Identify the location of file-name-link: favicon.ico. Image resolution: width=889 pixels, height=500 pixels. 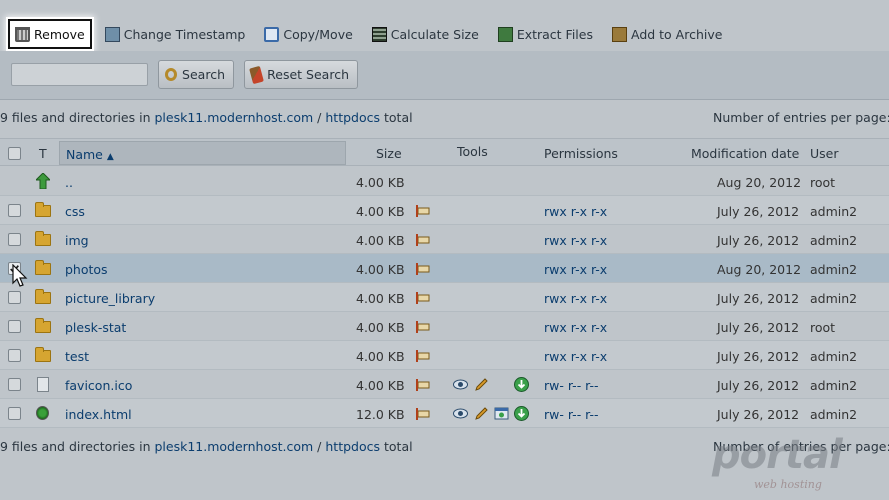
(98, 385).